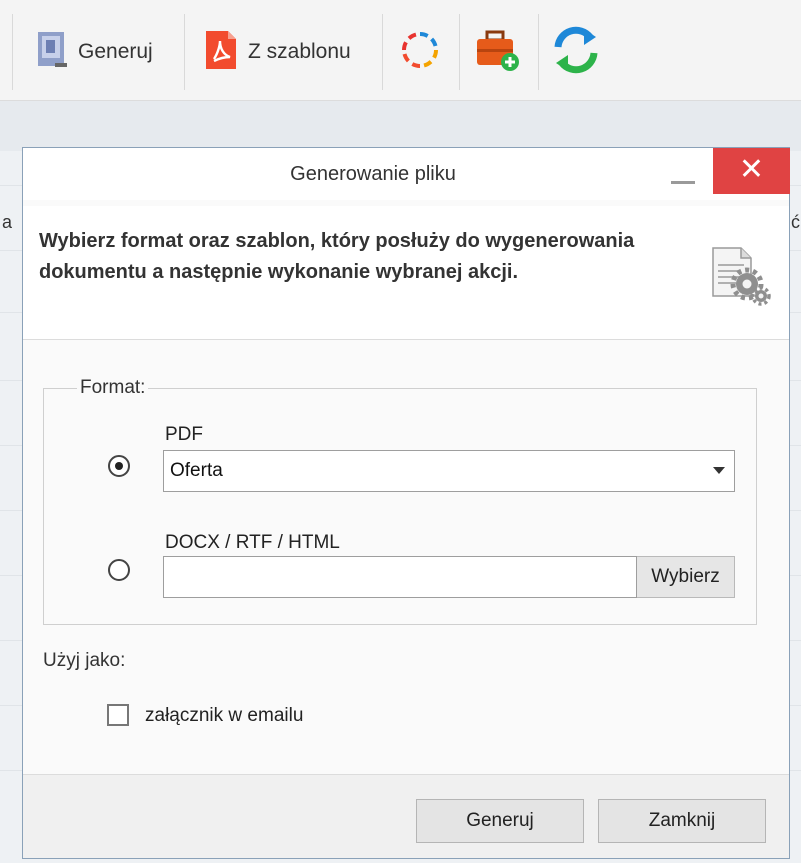 Image resolution: width=801 pixels, height=863 pixels. I want to click on pdf-option-label: PDF, so click(184, 434).